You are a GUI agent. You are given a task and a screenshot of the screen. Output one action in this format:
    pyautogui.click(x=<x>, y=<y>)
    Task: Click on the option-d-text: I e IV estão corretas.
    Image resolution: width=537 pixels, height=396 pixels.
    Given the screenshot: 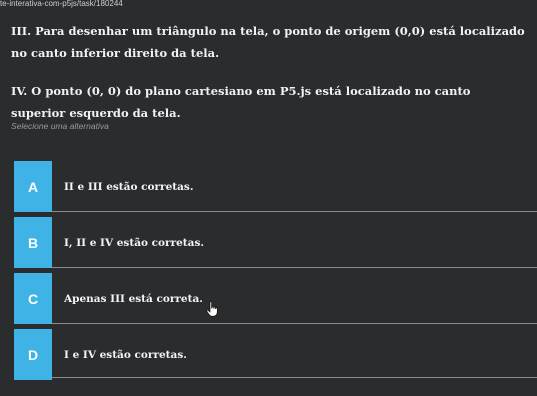 What is the action you would take?
    pyautogui.click(x=125, y=354)
    